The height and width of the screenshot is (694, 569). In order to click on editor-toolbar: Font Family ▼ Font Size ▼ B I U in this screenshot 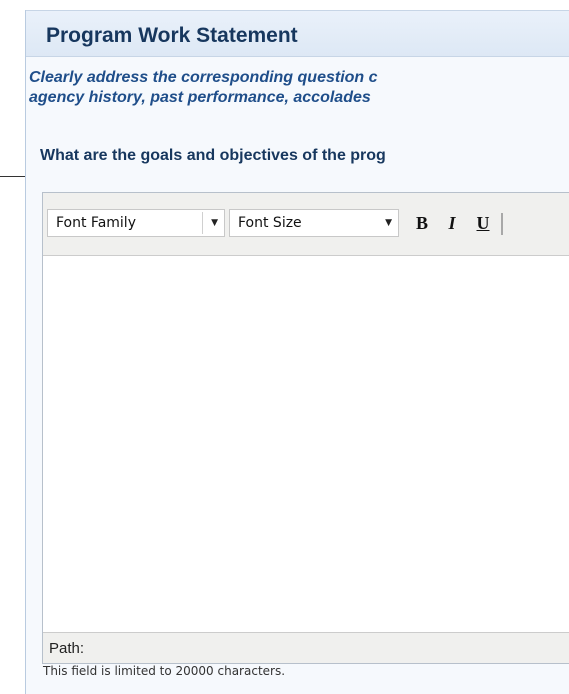, I will do `click(306, 224)`.